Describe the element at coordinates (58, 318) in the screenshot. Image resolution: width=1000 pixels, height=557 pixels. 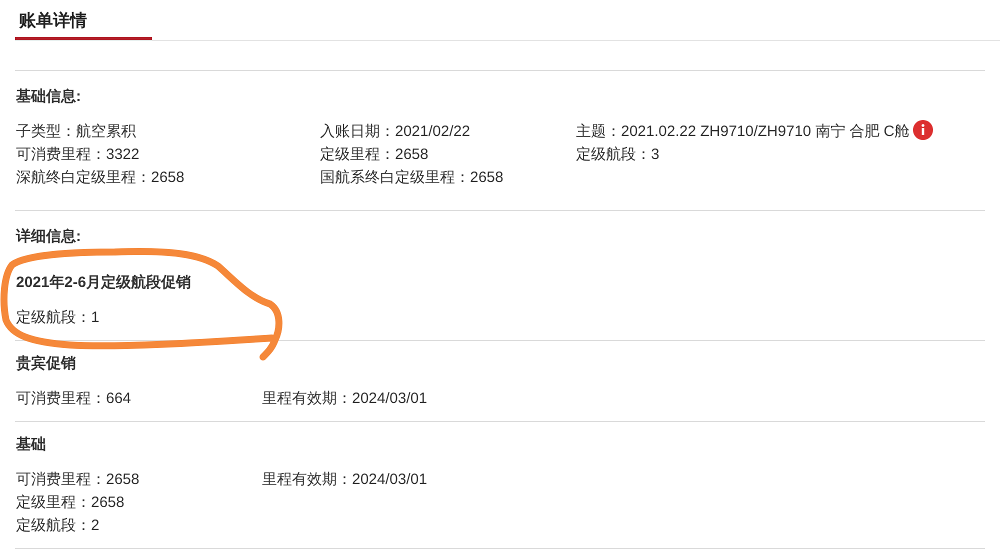
I see `info-text: 定级航段：1` at that location.